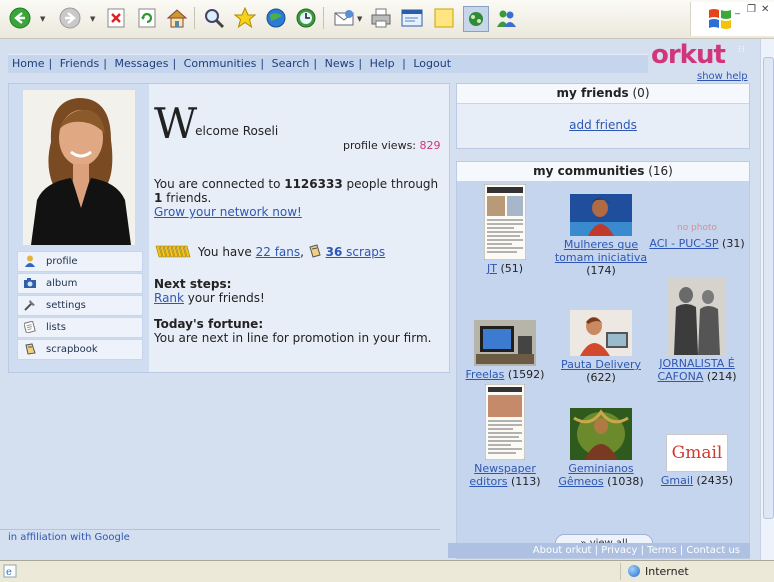 This screenshot has width=774, height=582. Describe the element at coordinates (344, 18) in the screenshot. I see `mail-button` at that location.